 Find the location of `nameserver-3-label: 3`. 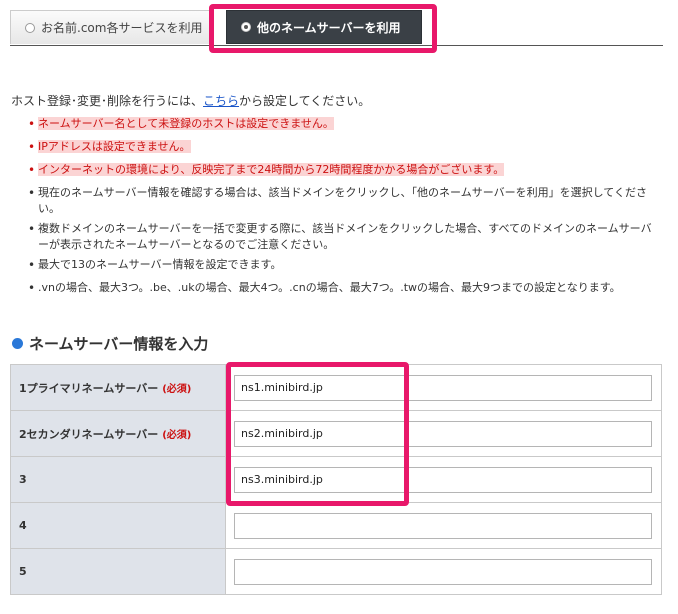

nameserver-3-label: 3 is located at coordinates (23, 479).